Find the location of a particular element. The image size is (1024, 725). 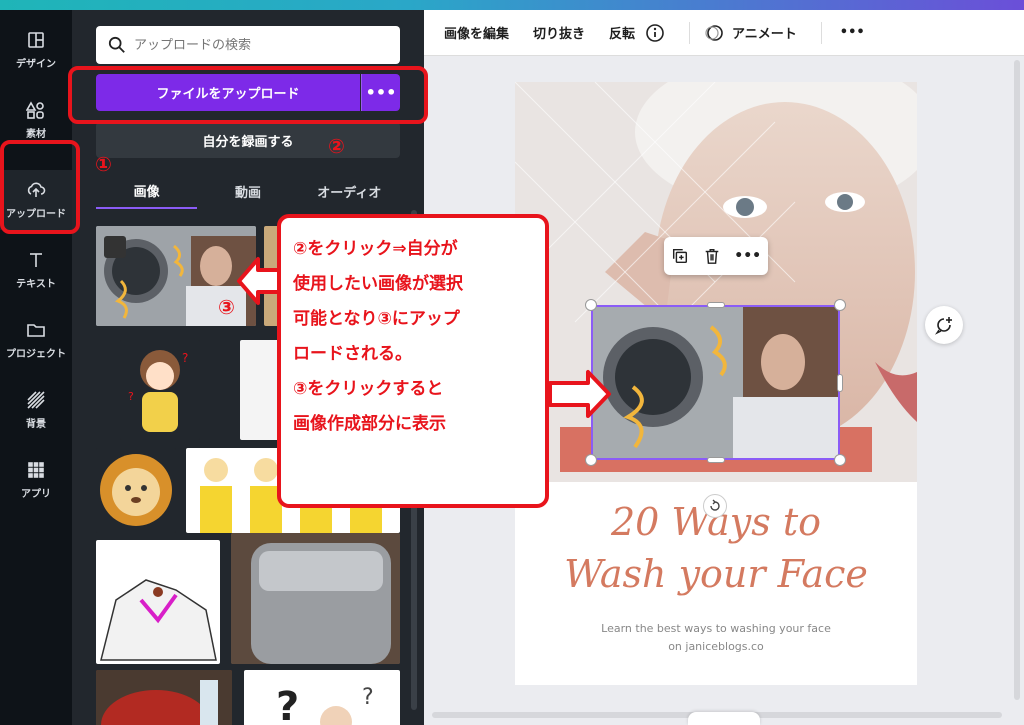

context-more-button: ••• is located at coordinates (747, 256).